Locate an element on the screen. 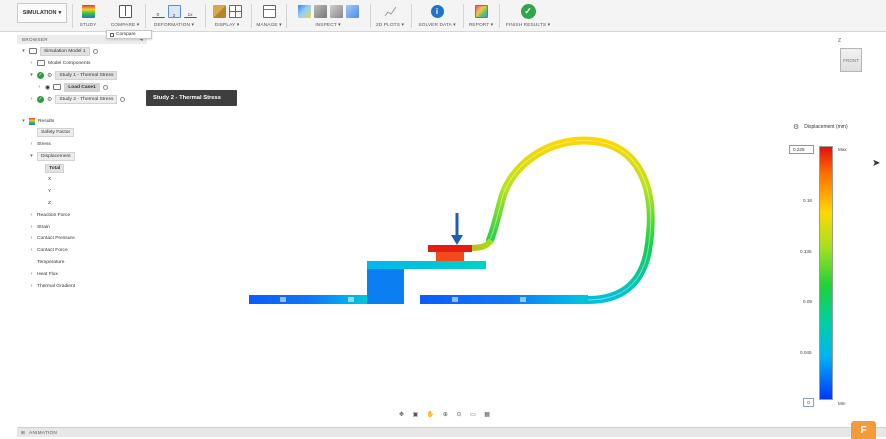  legend-tick: 0.09 is located at coordinates (807, 301).